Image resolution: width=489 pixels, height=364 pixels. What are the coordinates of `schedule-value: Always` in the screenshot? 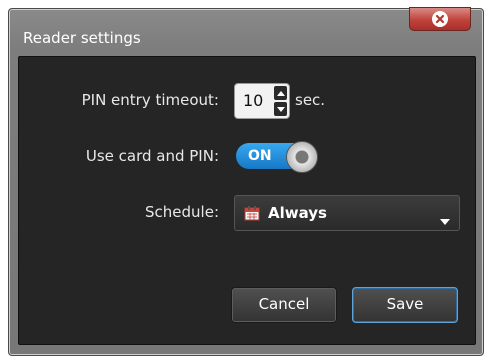 It's located at (297, 213).